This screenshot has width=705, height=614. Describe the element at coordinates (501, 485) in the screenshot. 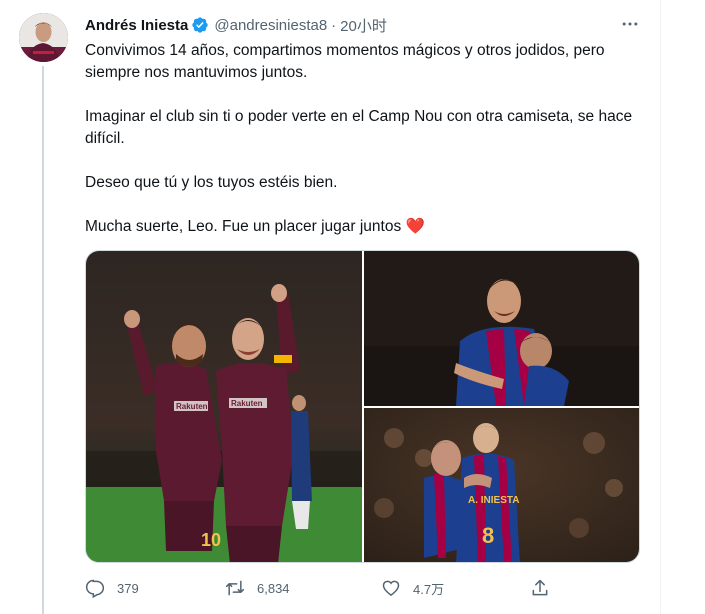

I see `photo-hug-crowd: A. INIESTA 8` at that location.